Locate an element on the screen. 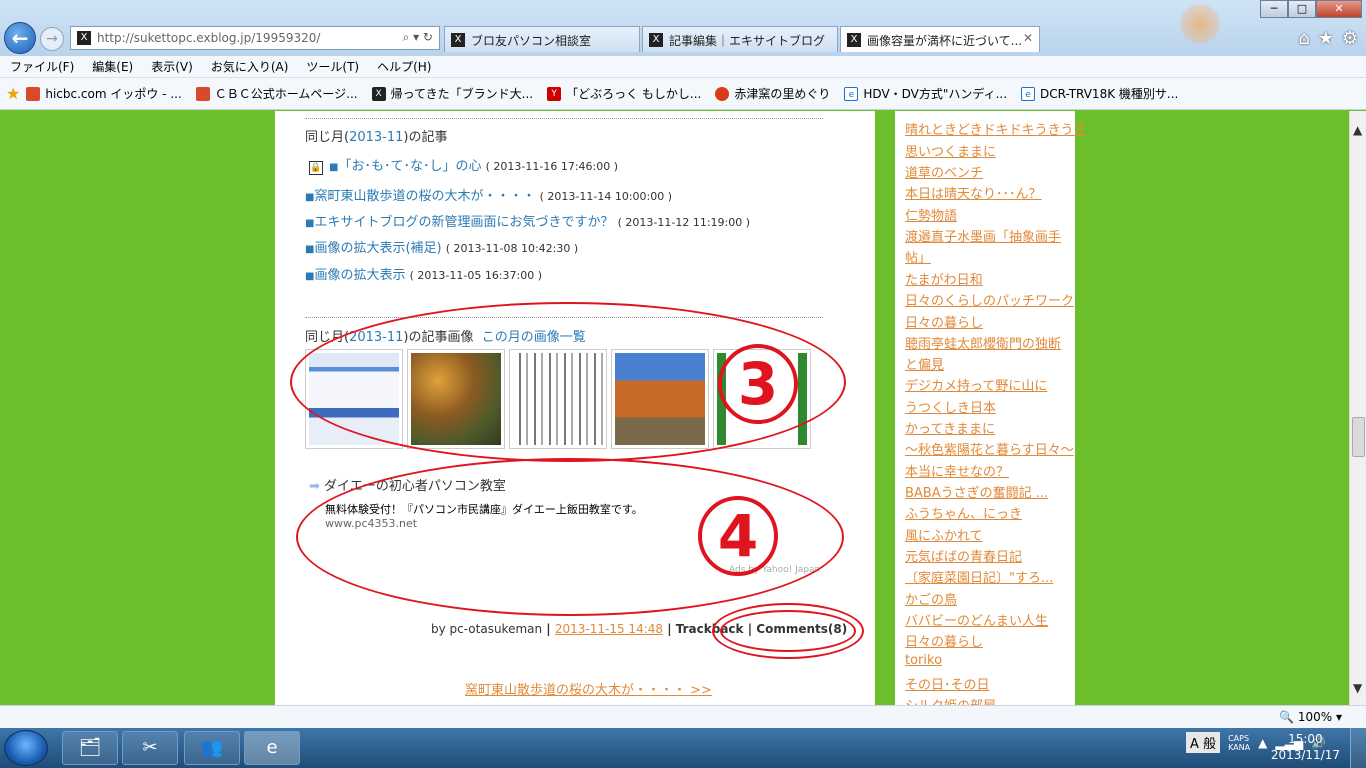 This screenshot has height=768, width=1366. heading-text: )の記事 is located at coordinates (425, 137).